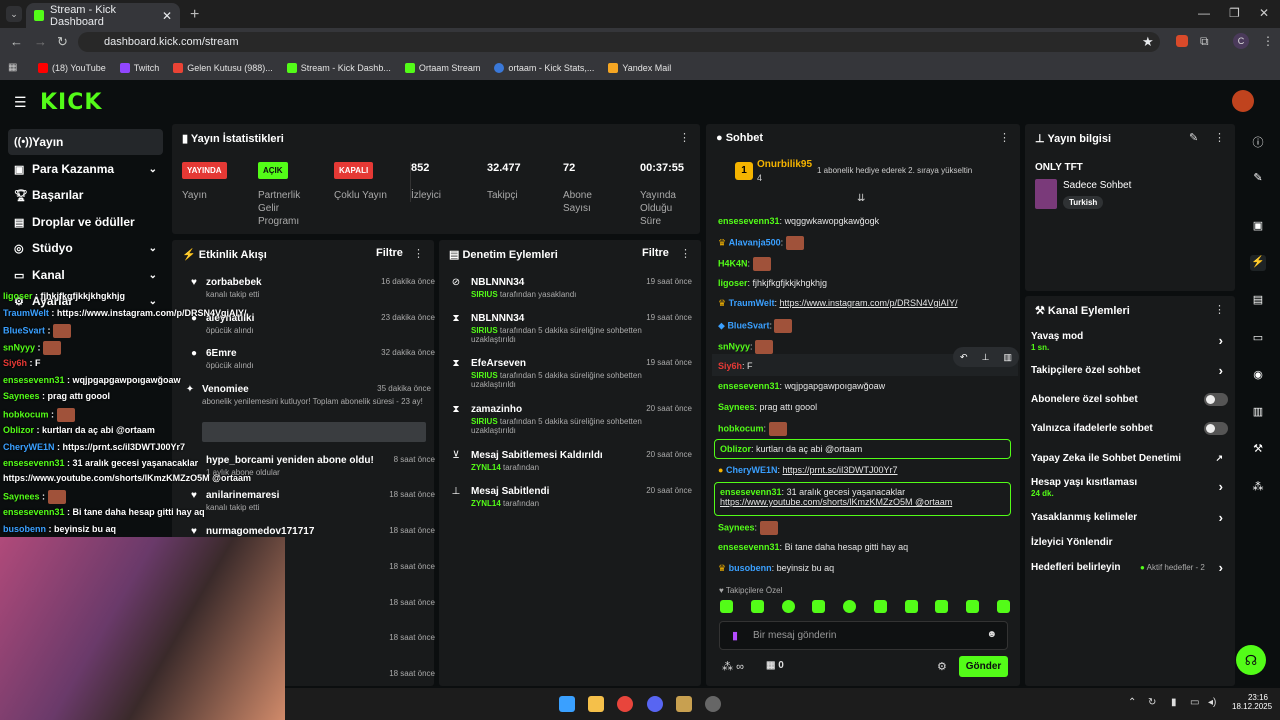 Image resolution: width=1280 pixels, height=720 pixels. Describe the element at coordinates (20, 102) in the screenshot. I see `hamburger-menu-icon: ☰` at that location.